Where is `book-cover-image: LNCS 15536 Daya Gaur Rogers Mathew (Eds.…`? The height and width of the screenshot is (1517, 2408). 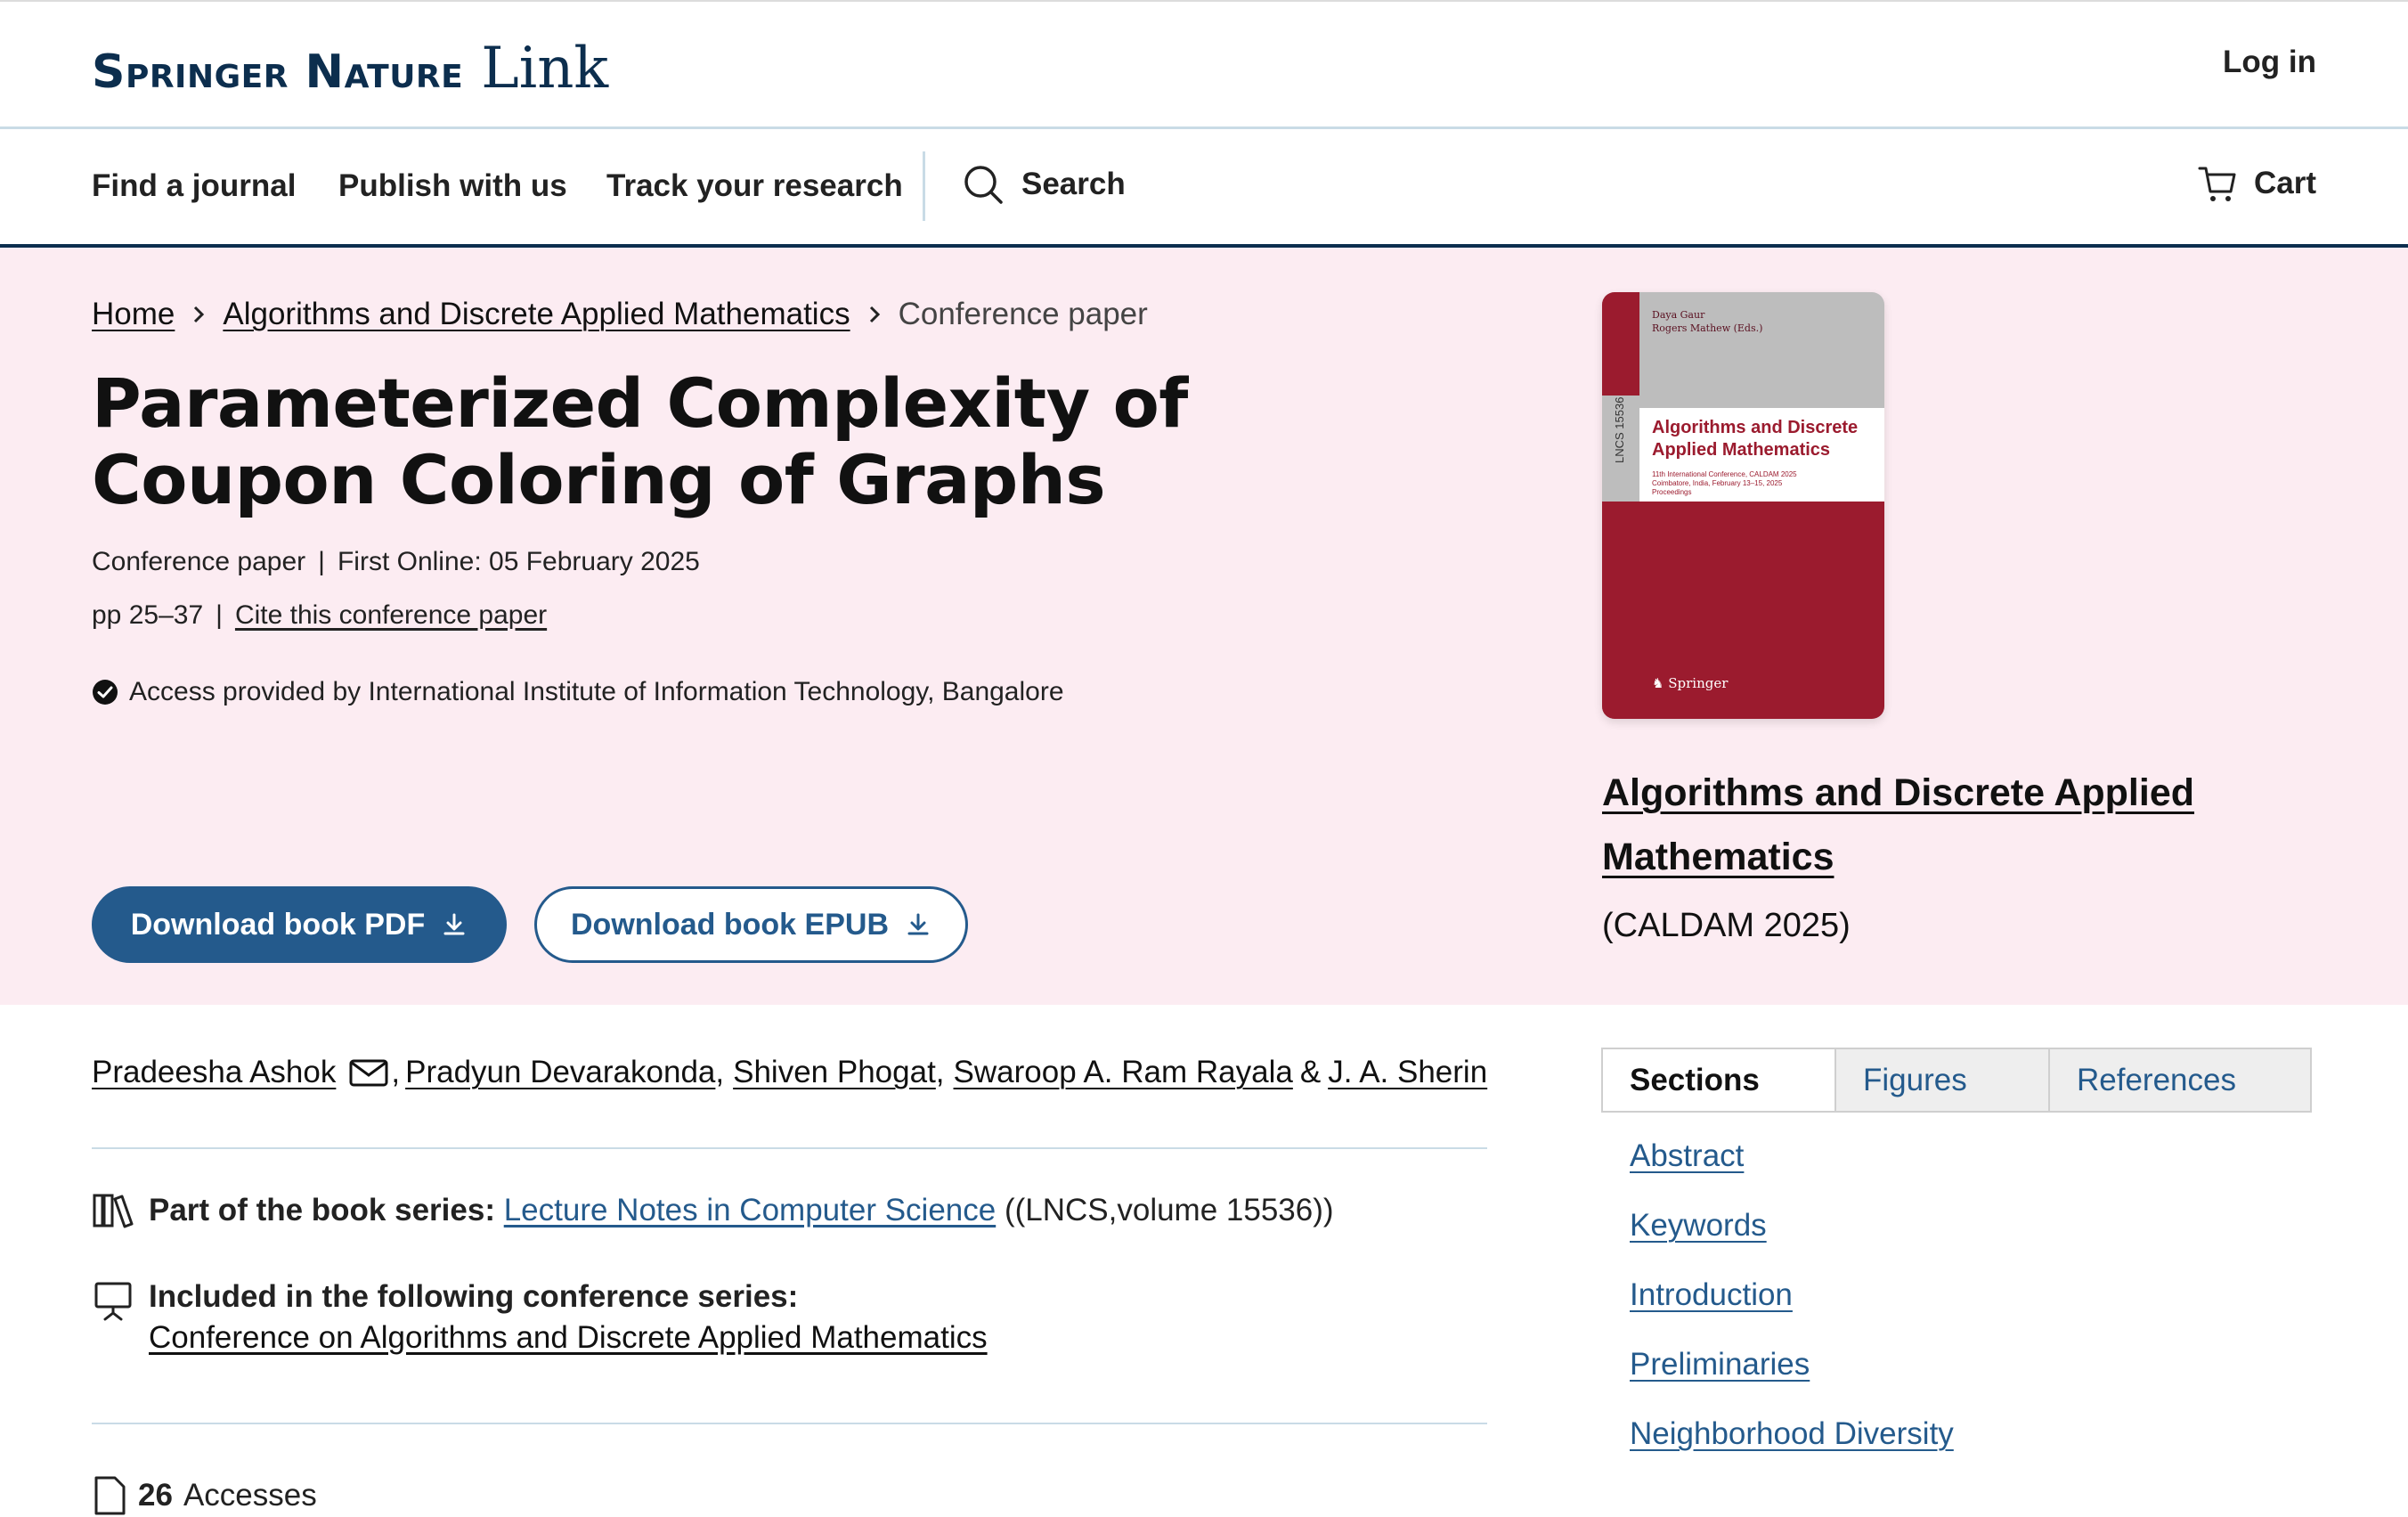 book-cover-image: LNCS 15536 Daya Gaur Rogers Mathew (Eds.… is located at coordinates (1743, 505).